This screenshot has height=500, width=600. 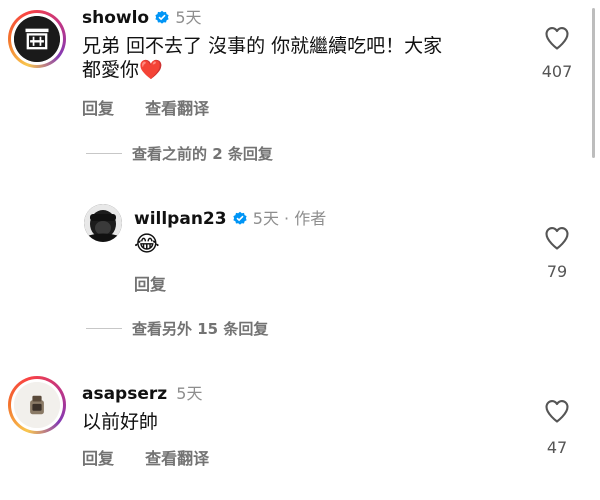 What do you see at coordinates (147, 244) in the screenshot?
I see `comment-emoji: 😂` at bounding box center [147, 244].